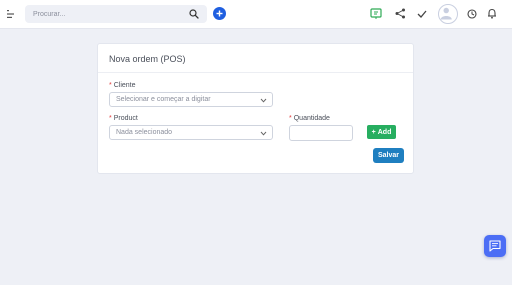 The width and height of the screenshot is (512, 285). I want to click on add-button-label: Add, so click(384, 132).